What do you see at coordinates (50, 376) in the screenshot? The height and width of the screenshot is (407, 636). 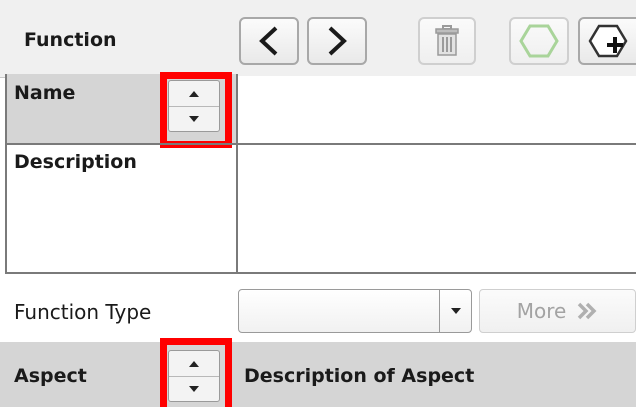 I see `aspect-label: Aspect` at bounding box center [50, 376].